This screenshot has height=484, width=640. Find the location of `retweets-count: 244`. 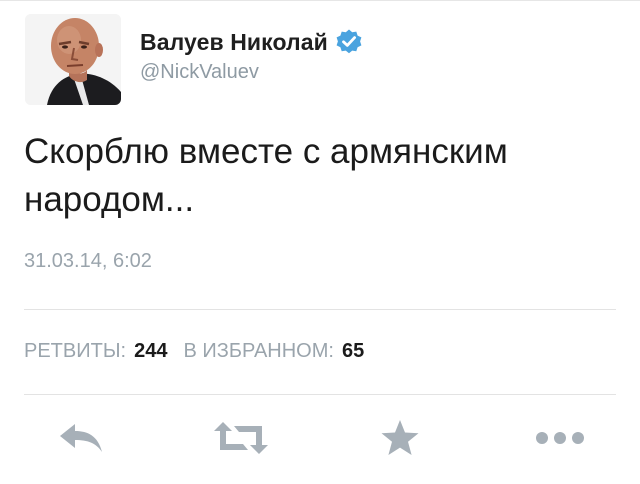

retweets-count: 244 is located at coordinates (150, 351).